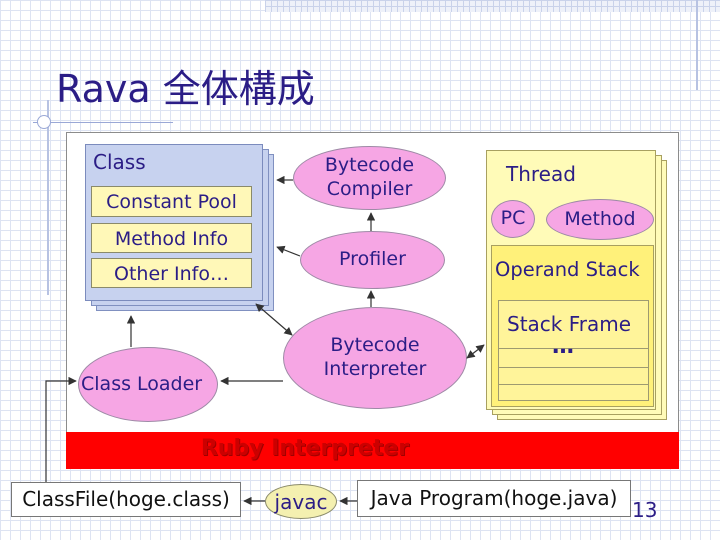  Describe the element at coordinates (288, 251) in the screenshot. I see `profiler-to-class-arrow` at that location.